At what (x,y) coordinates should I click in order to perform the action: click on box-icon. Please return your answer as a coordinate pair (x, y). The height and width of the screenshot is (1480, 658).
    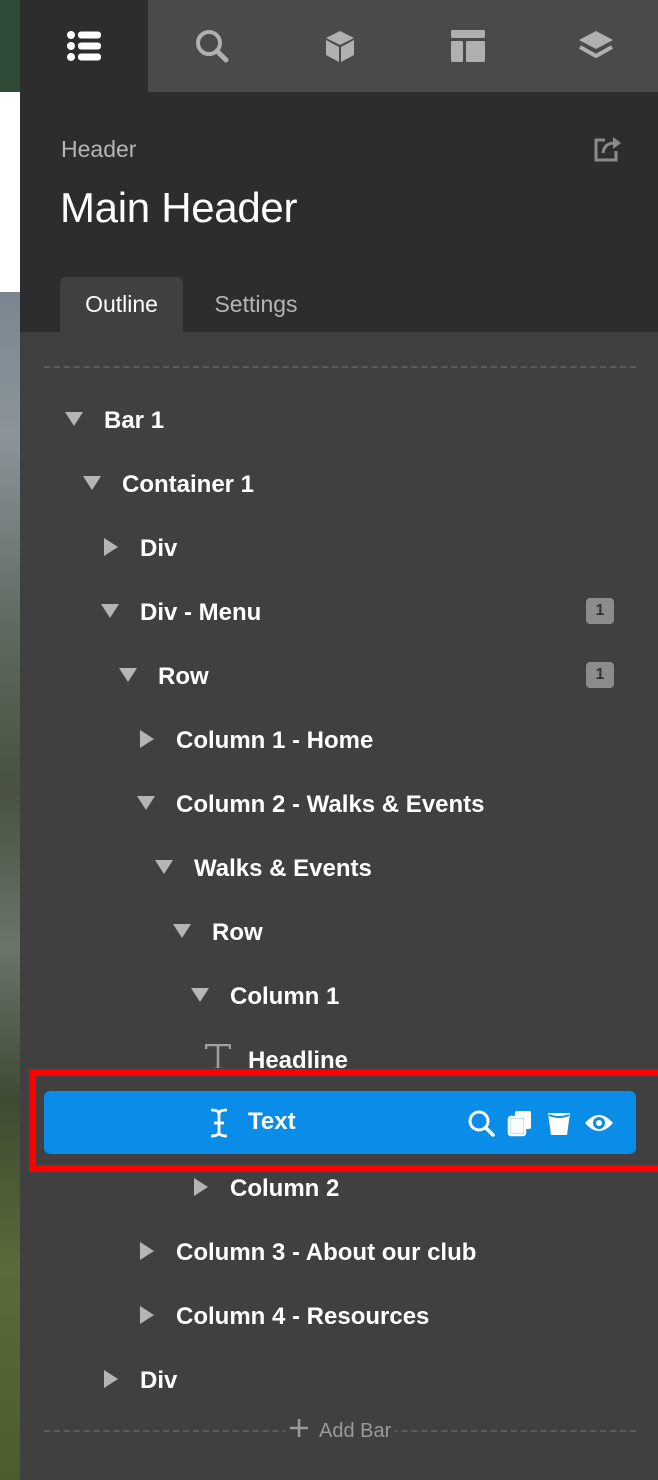
    Looking at the image, I should click on (340, 46).